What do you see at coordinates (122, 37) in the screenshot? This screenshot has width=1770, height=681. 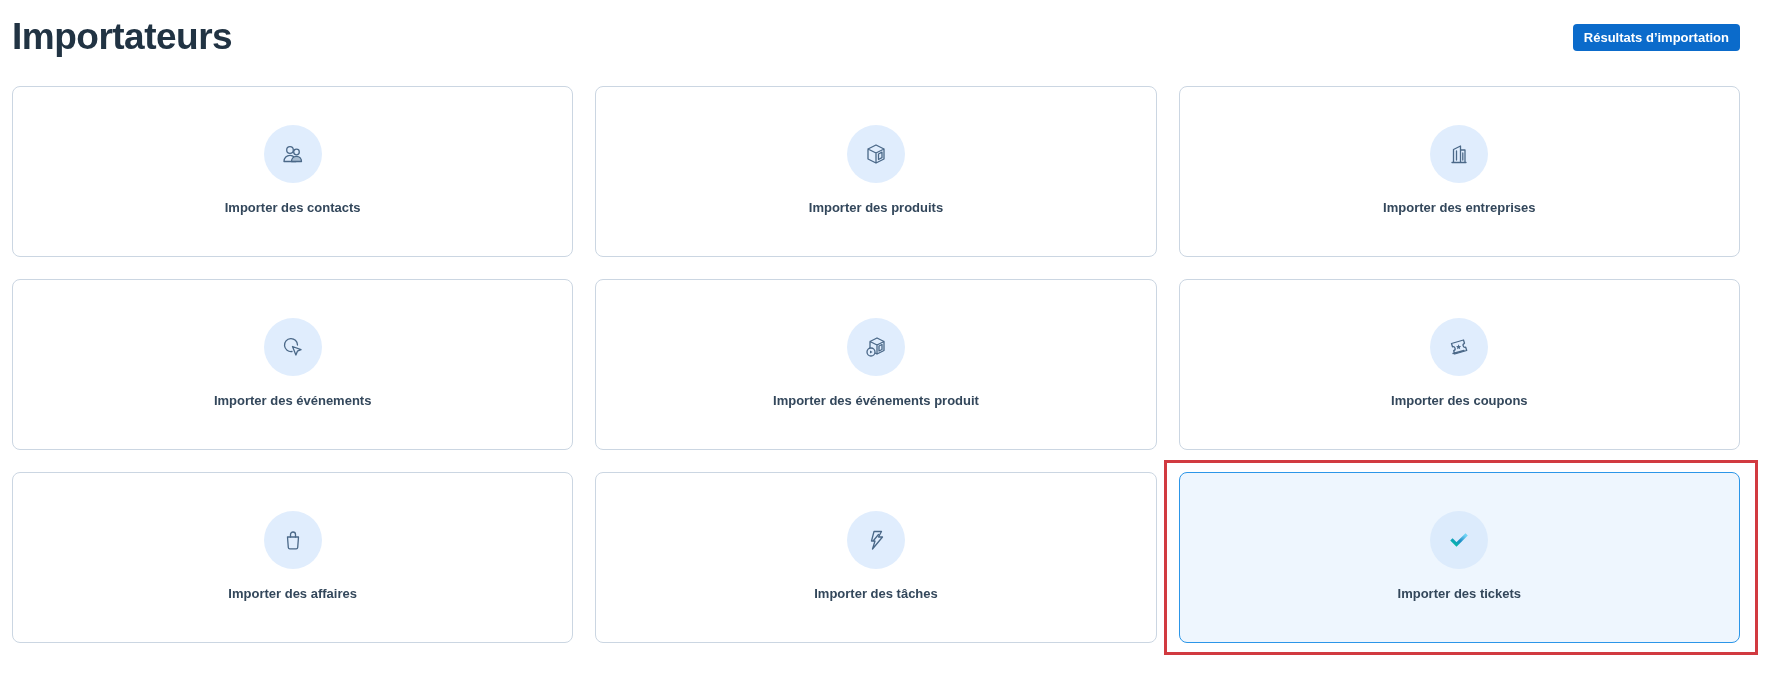 I see `page-title: Importateurs` at bounding box center [122, 37].